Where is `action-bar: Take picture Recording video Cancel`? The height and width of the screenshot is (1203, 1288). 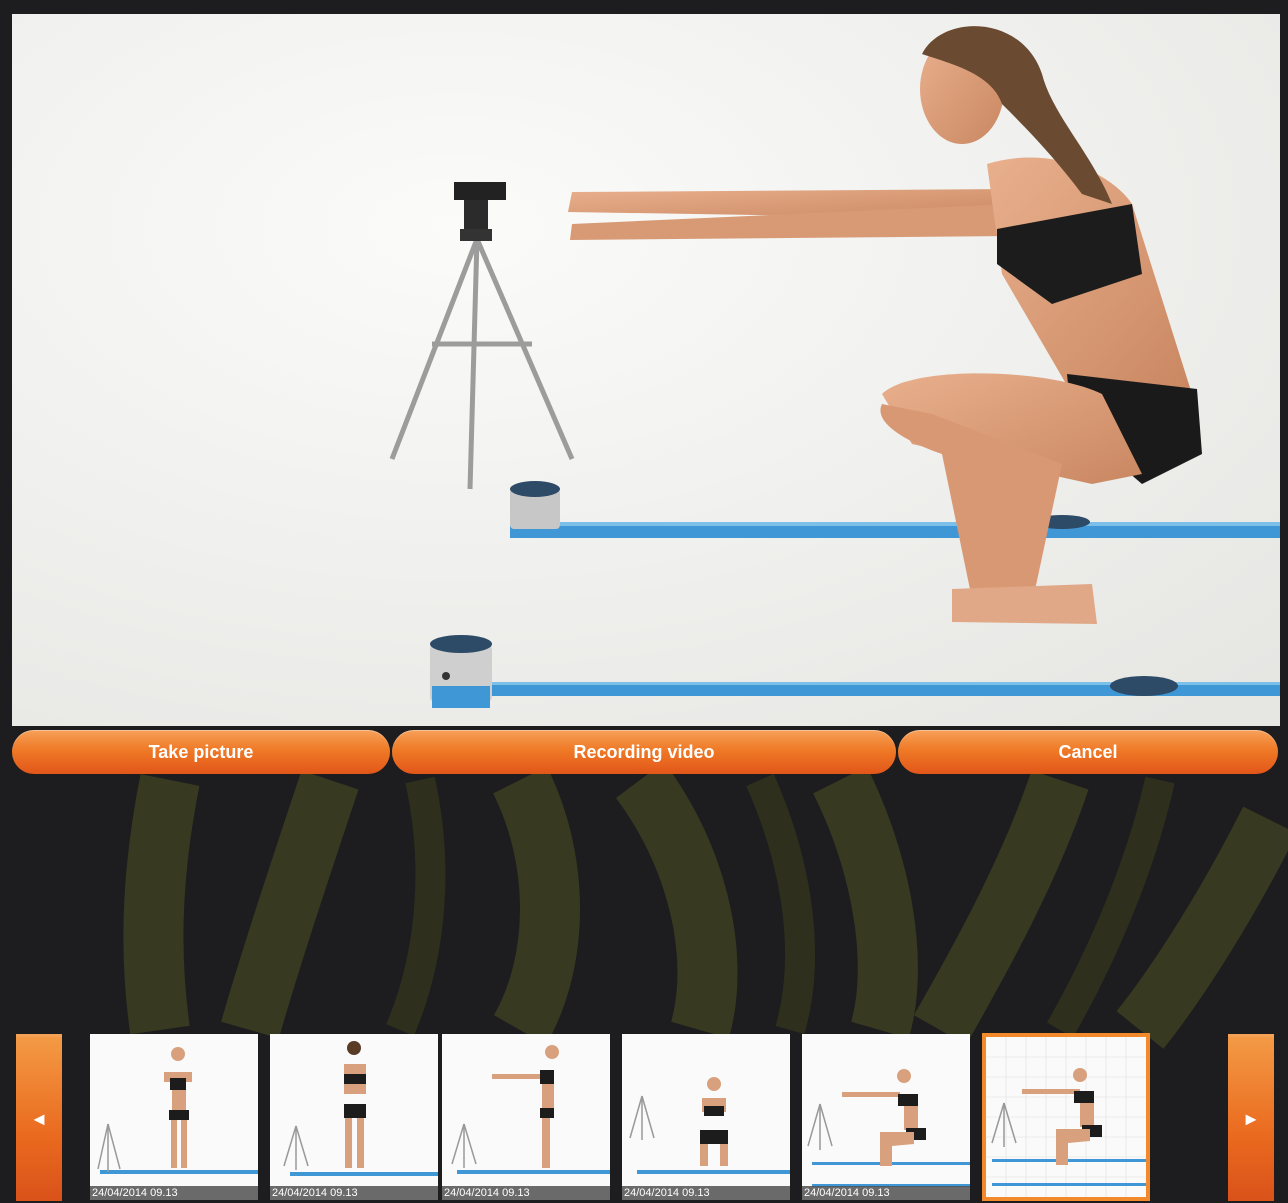
action-bar: Take picture Recording video Cancel is located at coordinates (646, 752).